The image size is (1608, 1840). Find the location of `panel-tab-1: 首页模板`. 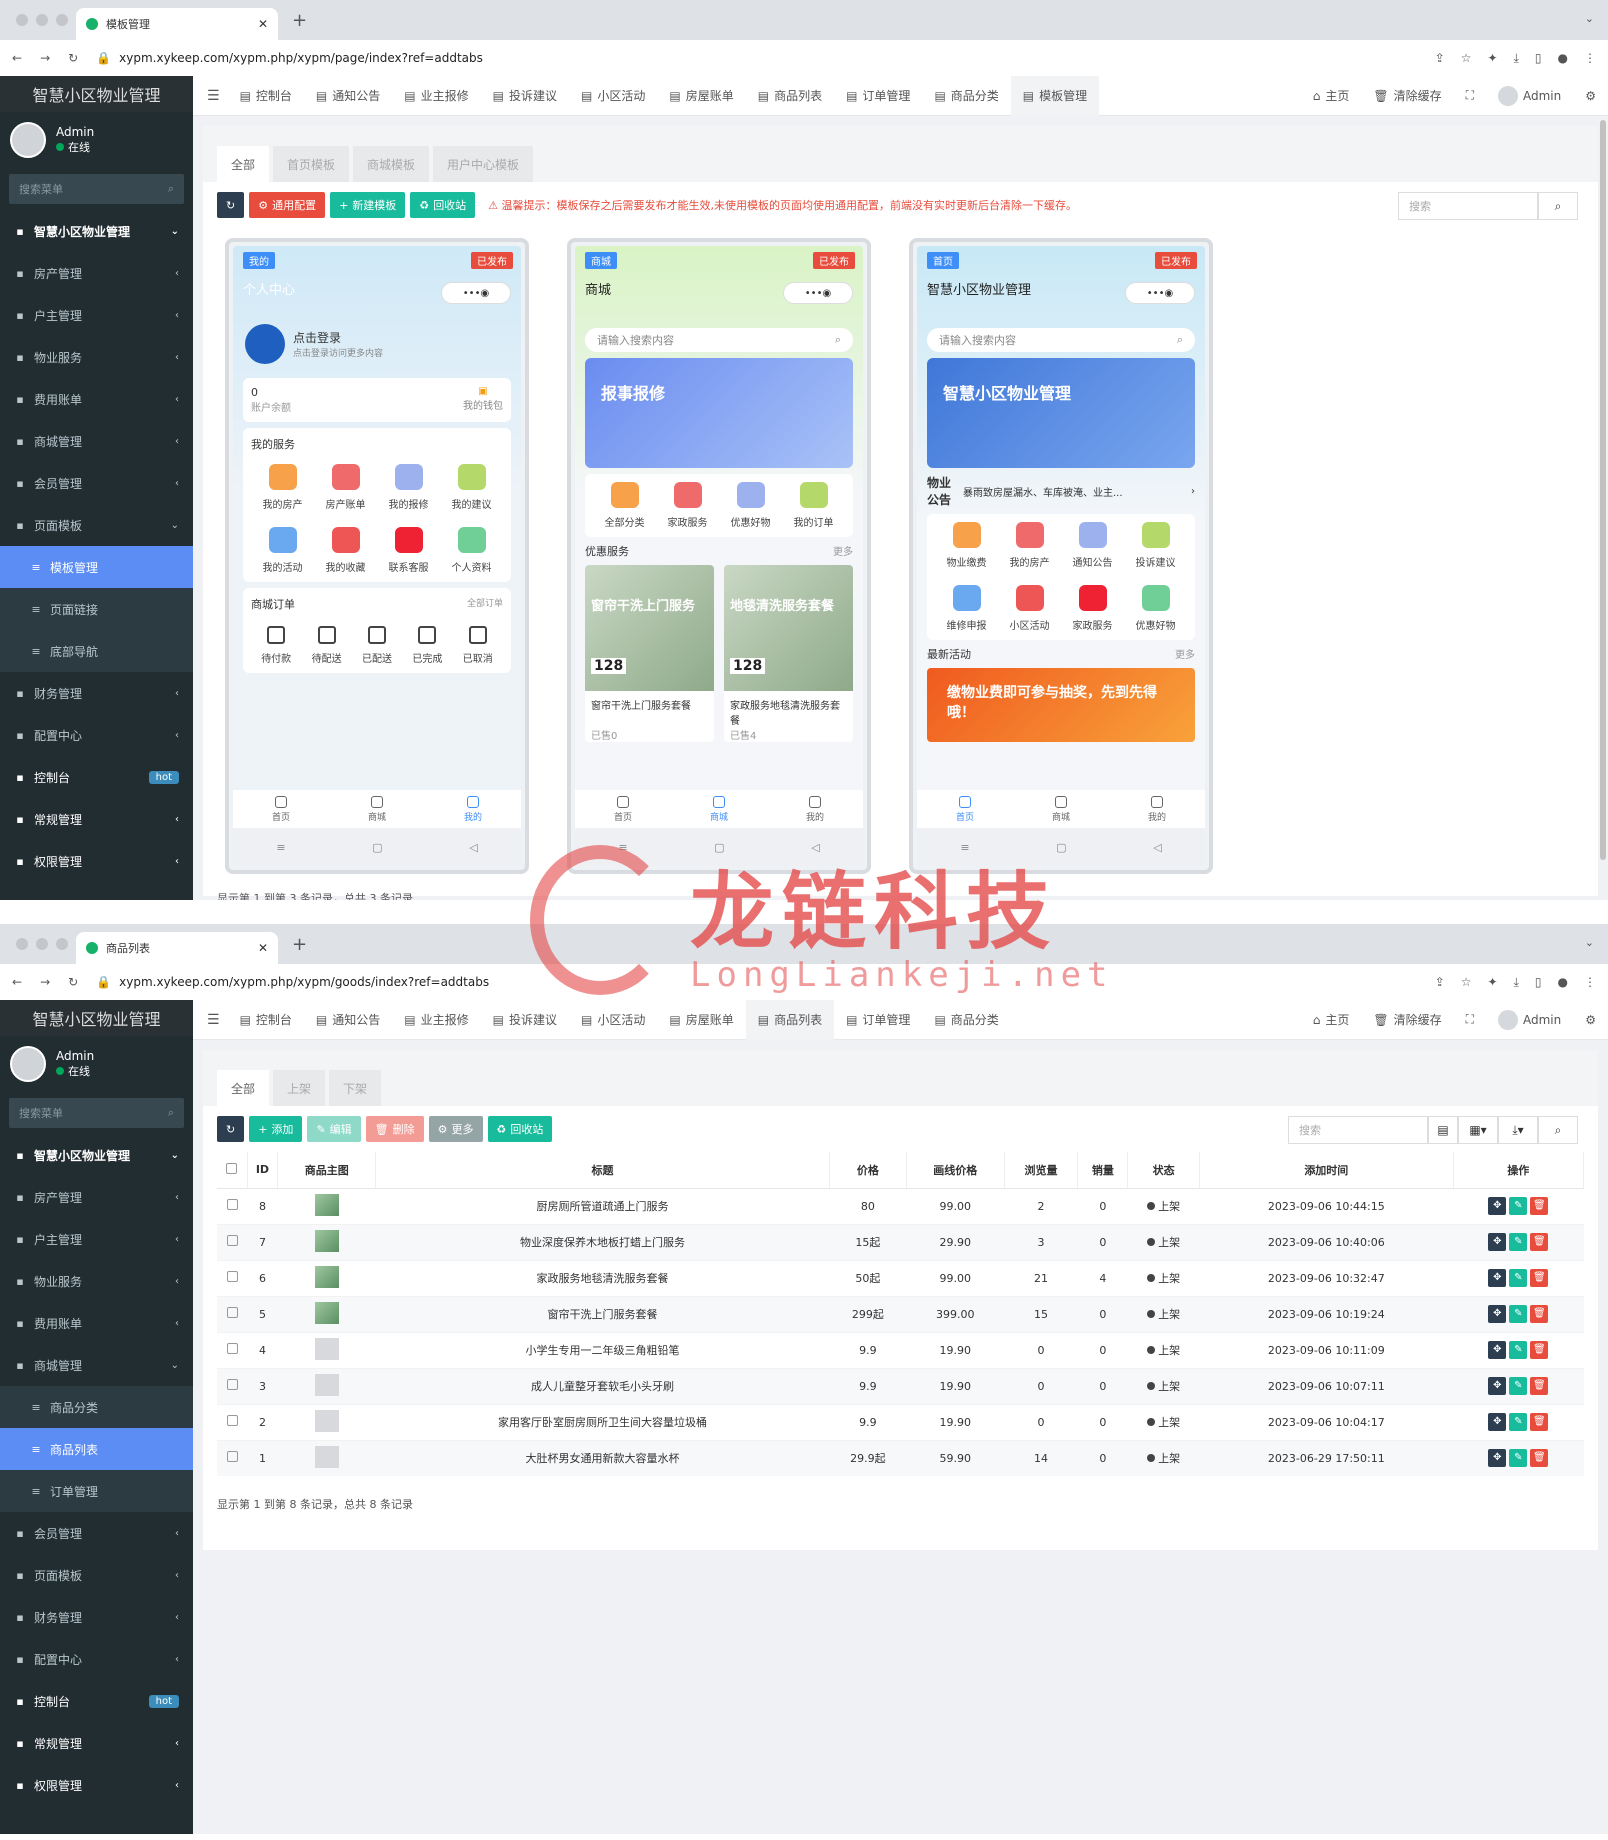

panel-tab-1: 首页模板 is located at coordinates (311, 164).